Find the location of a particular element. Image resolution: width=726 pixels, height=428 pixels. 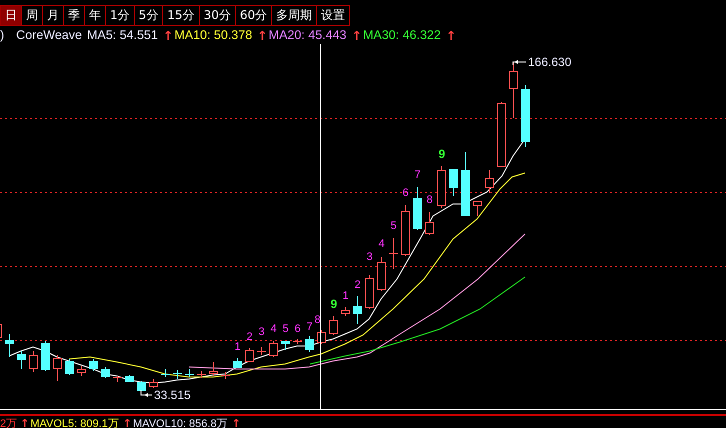

stock-name: CoreWeave is located at coordinates (49, 35).